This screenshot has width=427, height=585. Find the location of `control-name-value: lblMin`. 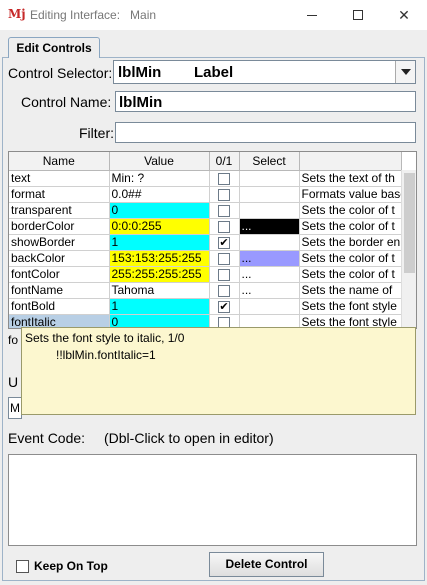

control-name-value: lblMin is located at coordinates (141, 102).